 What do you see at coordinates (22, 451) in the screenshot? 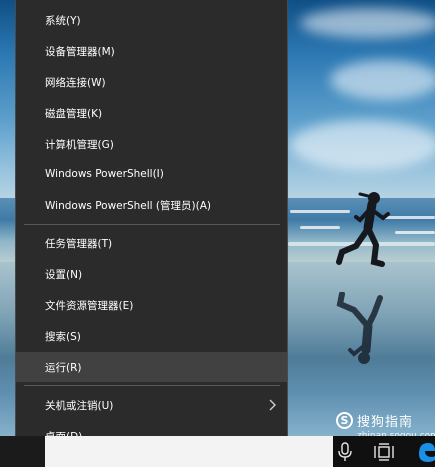
I see `taskbar-start-area` at bounding box center [22, 451].